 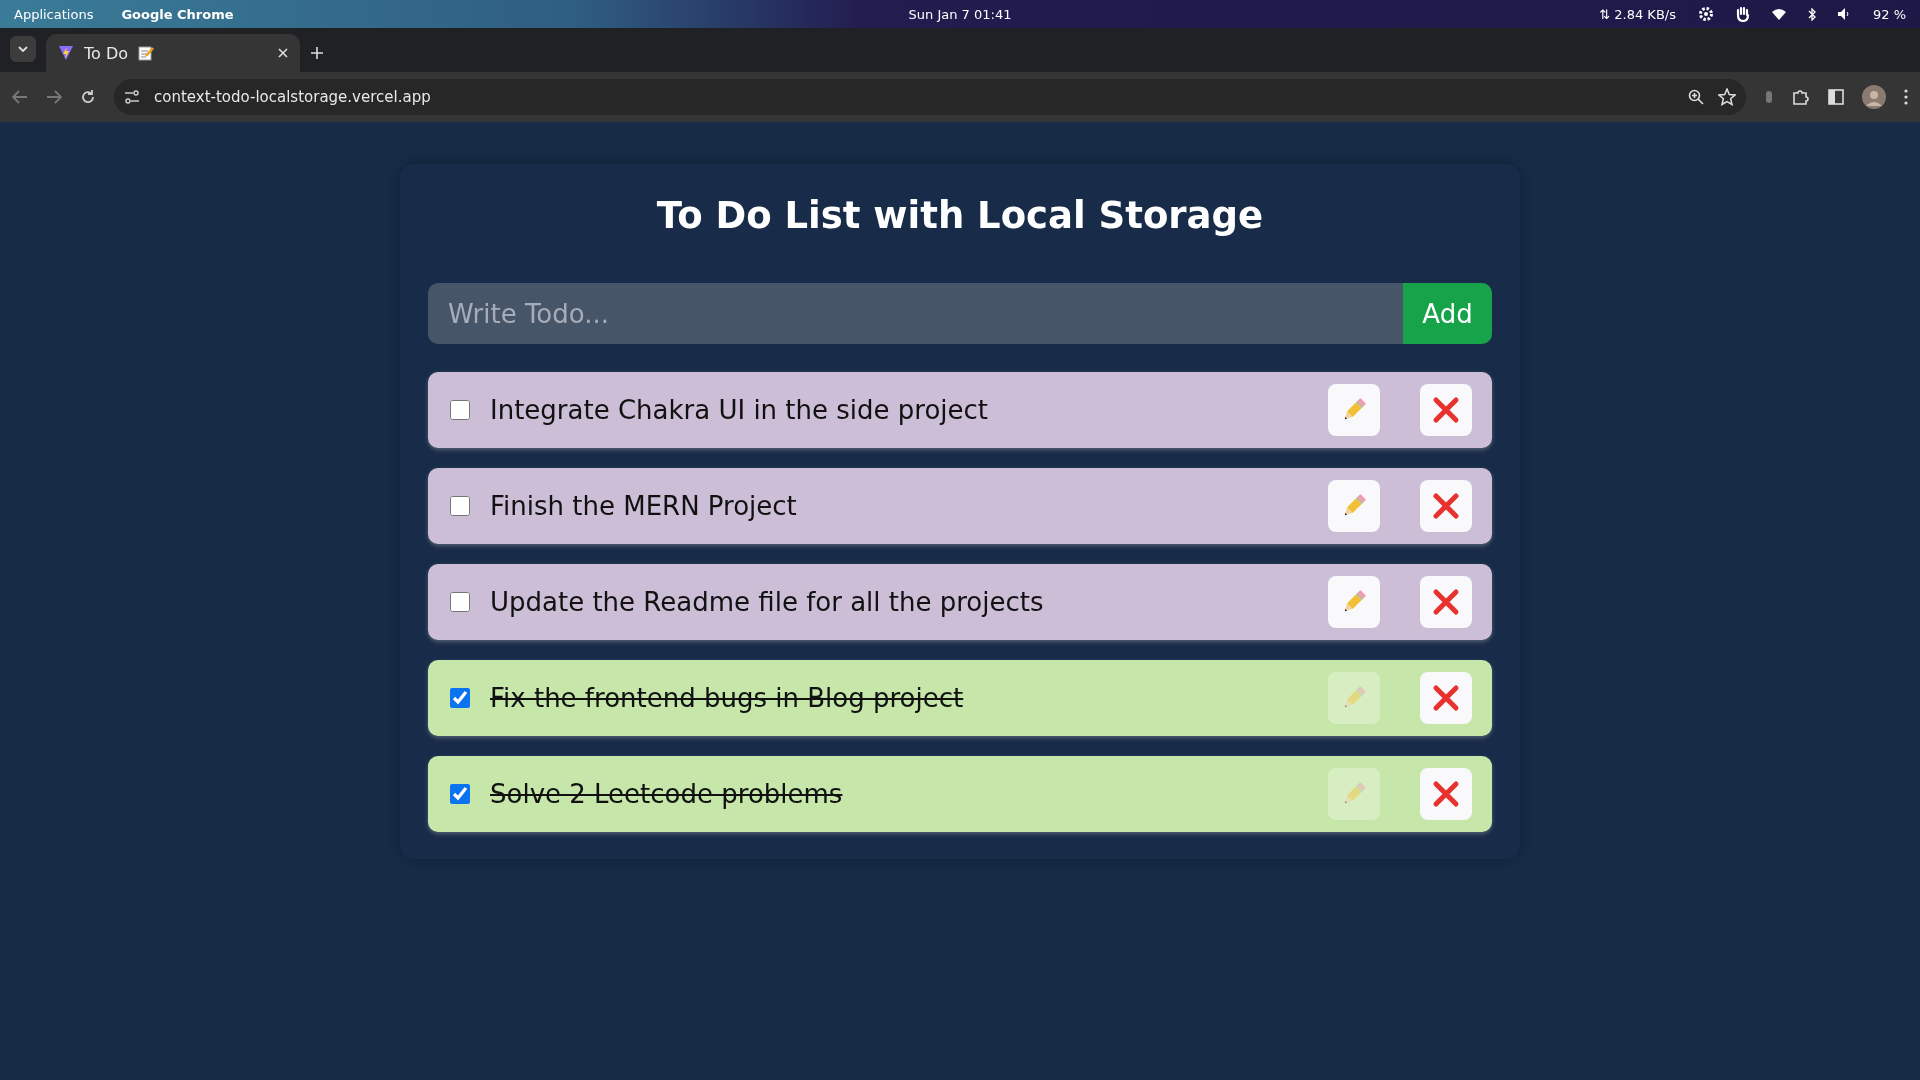 What do you see at coordinates (1889, 14) in the screenshot?
I see `battery-percentage: 92 %` at bounding box center [1889, 14].